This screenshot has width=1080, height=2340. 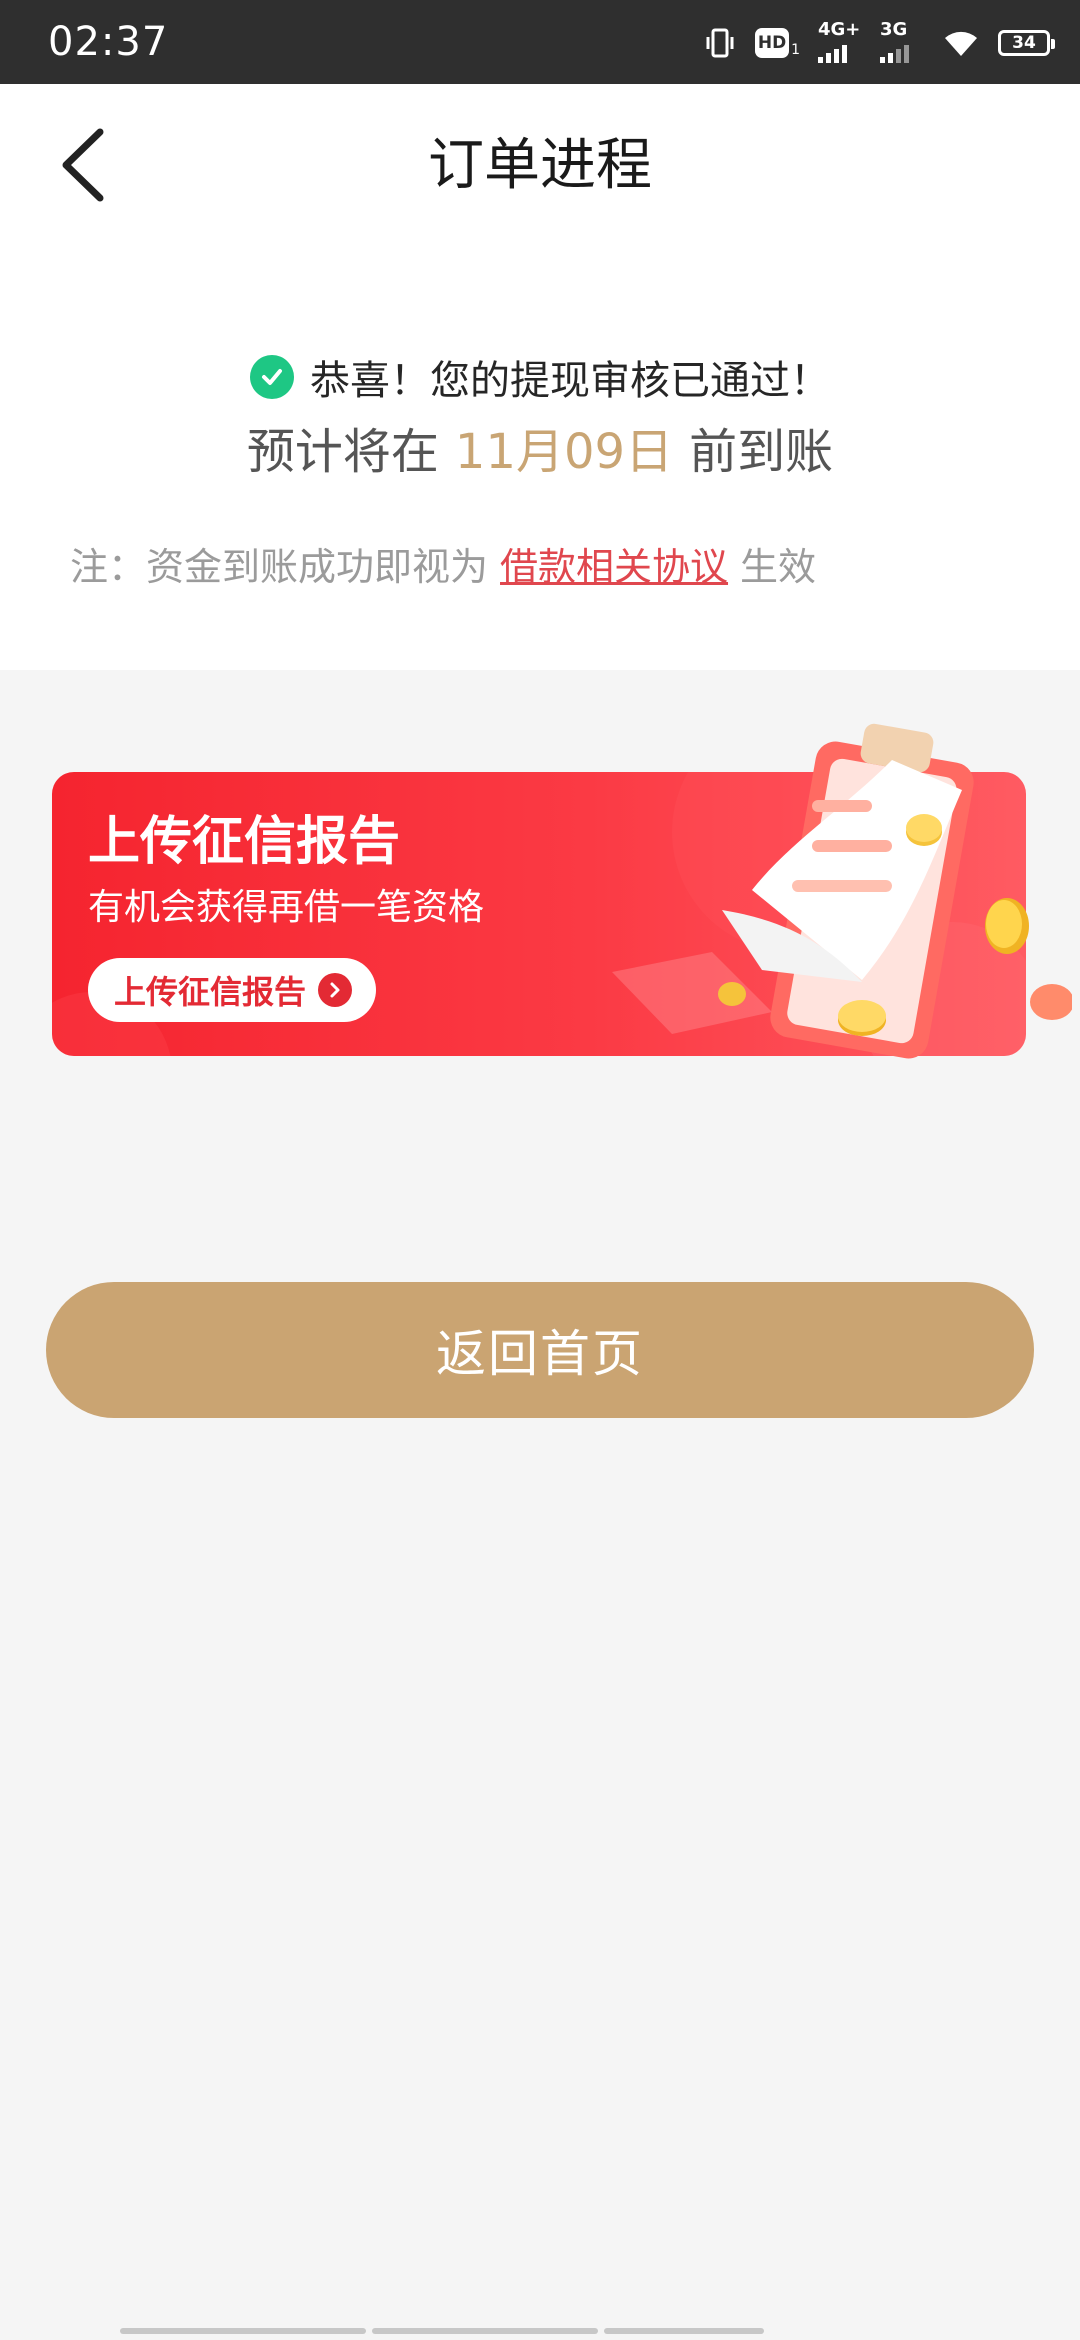 I want to click on clipboard-coins-illustration, so click(x=895, y=891).